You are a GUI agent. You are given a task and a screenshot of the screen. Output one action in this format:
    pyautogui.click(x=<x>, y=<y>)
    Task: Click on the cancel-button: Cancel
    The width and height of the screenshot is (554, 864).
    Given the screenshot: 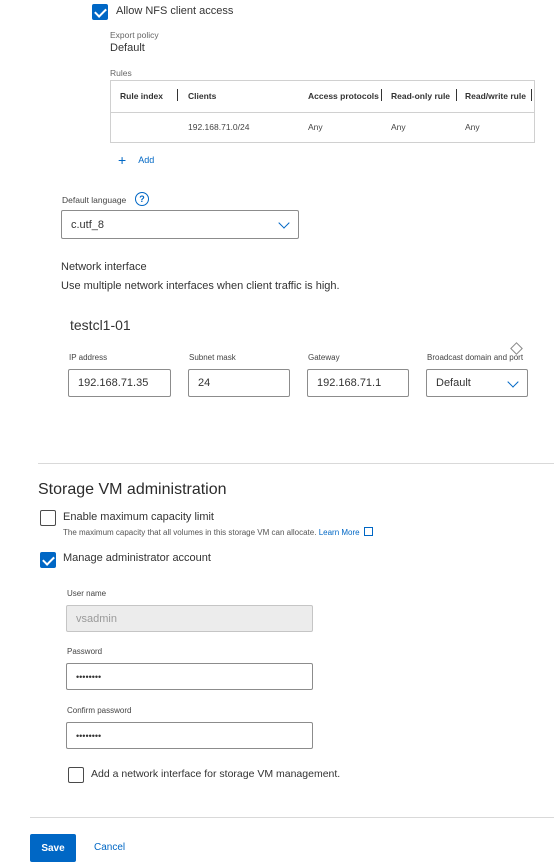 What is the action you would take?
    pyautogui.click(x=109, y=847)
    